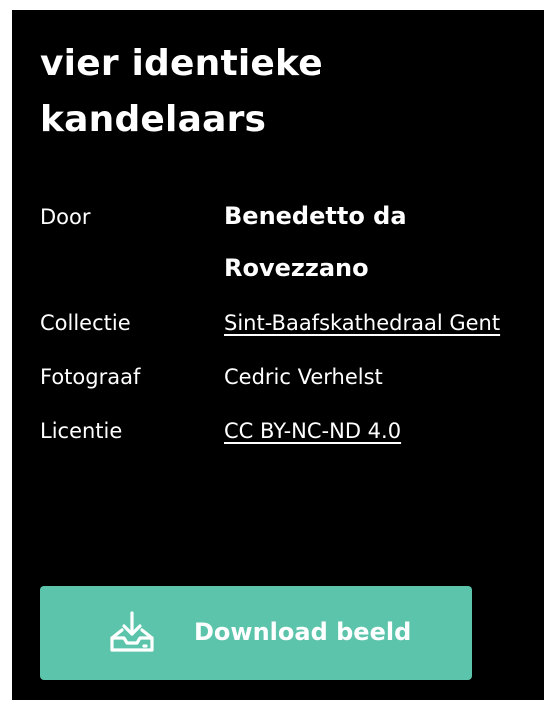 The width and height of the screenshot is (550, 708). I want to click on metadata-row-licentie: Licentie CC BY-NC-ND 4.0, so click(290, 431).